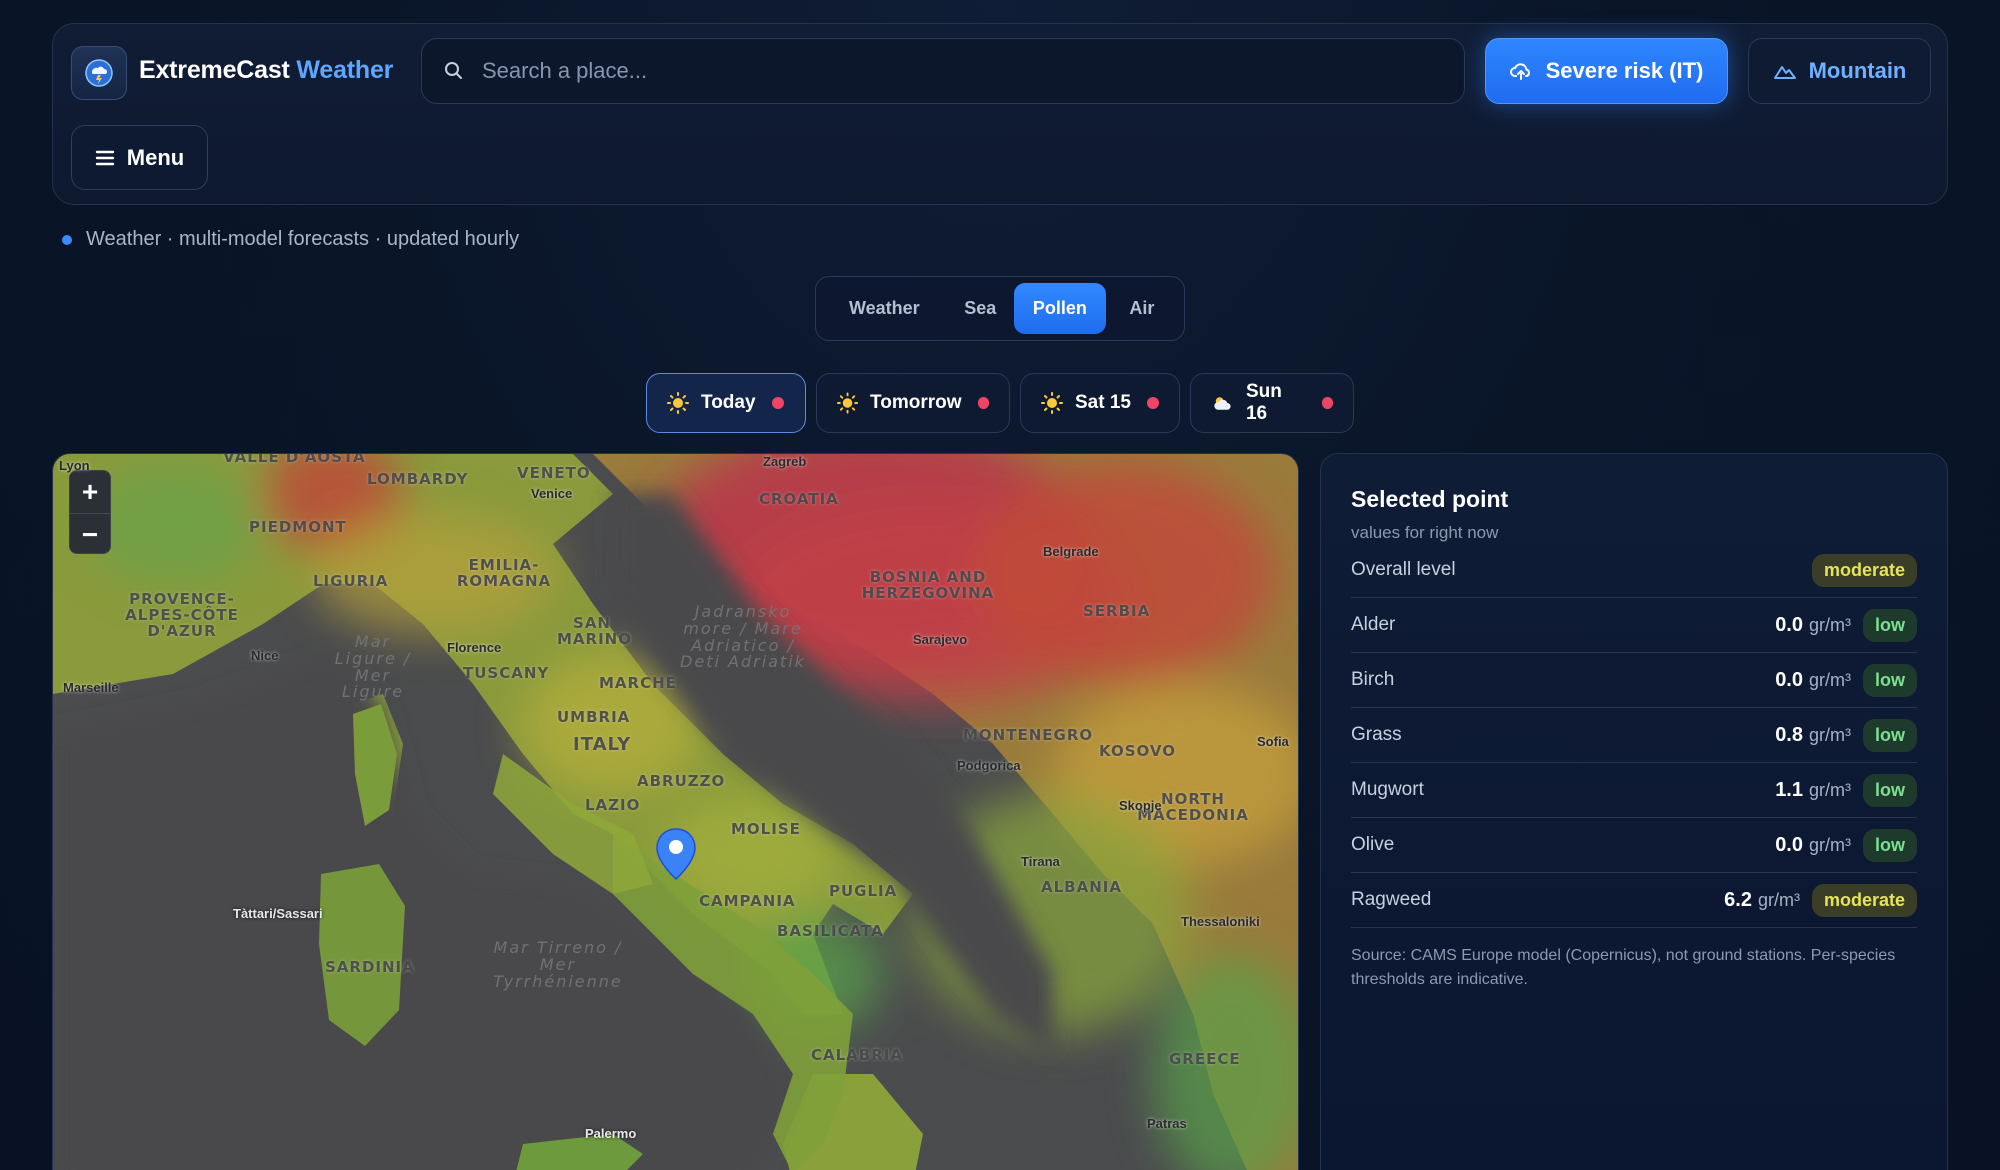  I want to click on mountain-button: Mountain, so click(1839, 71).